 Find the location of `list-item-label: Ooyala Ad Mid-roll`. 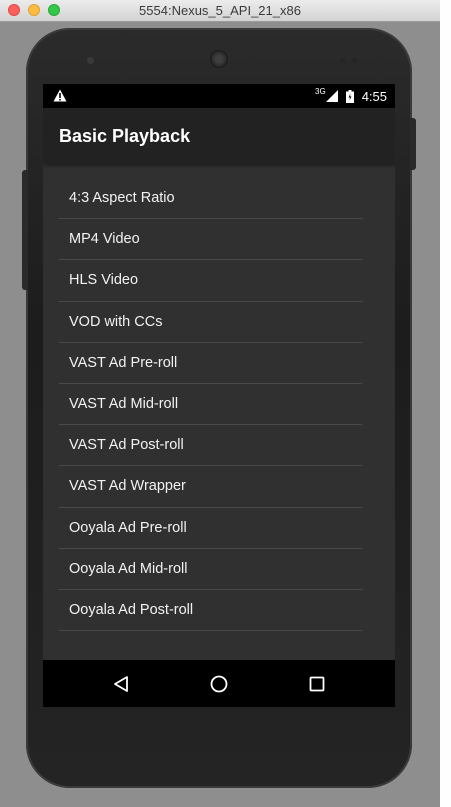

list-item-label: Ooyala Ad Mid-roll is located at coordinates (128, 568).